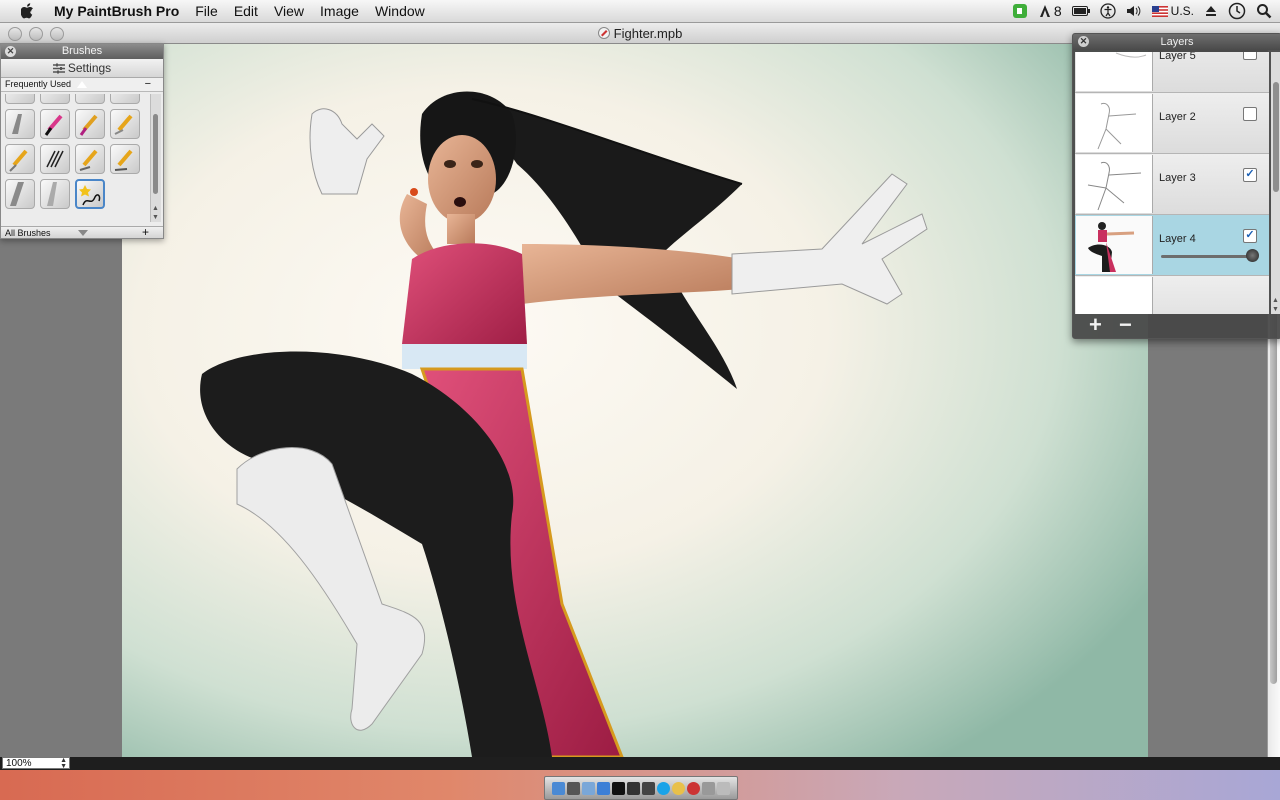  Describe the element at coordinates (1276, 137) in the screenshot. I see `layers-scroll-thumb` at that location.